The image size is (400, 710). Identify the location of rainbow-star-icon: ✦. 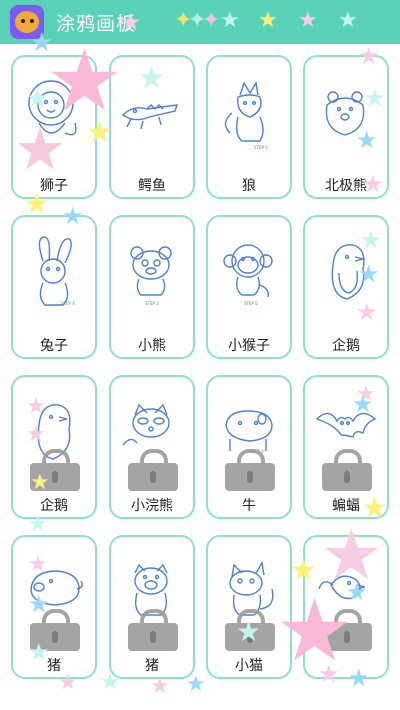
(211, 20).